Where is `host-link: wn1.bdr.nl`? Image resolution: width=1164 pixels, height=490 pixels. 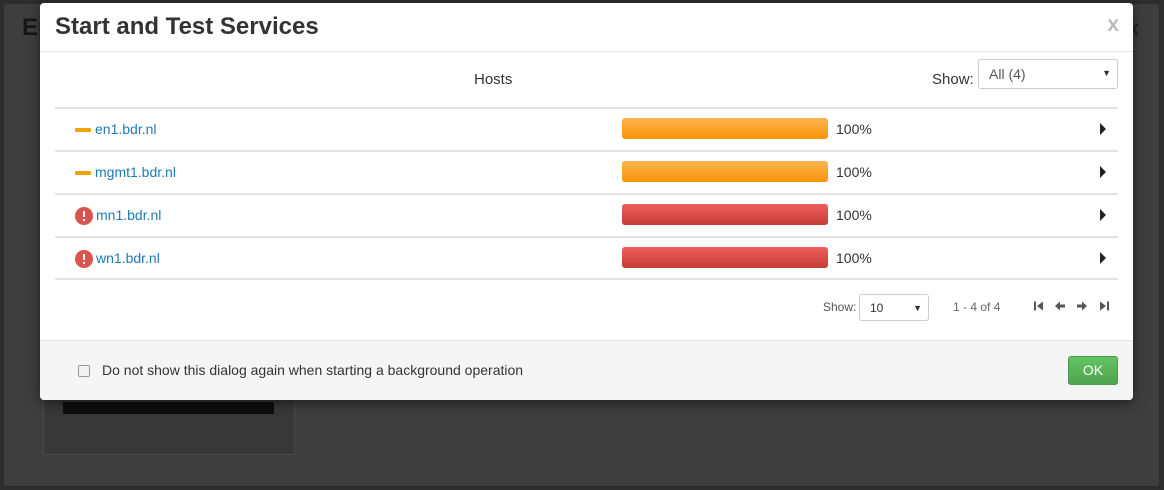
host-link: wn1.bdr.nl is located at coordinates (128, 258).